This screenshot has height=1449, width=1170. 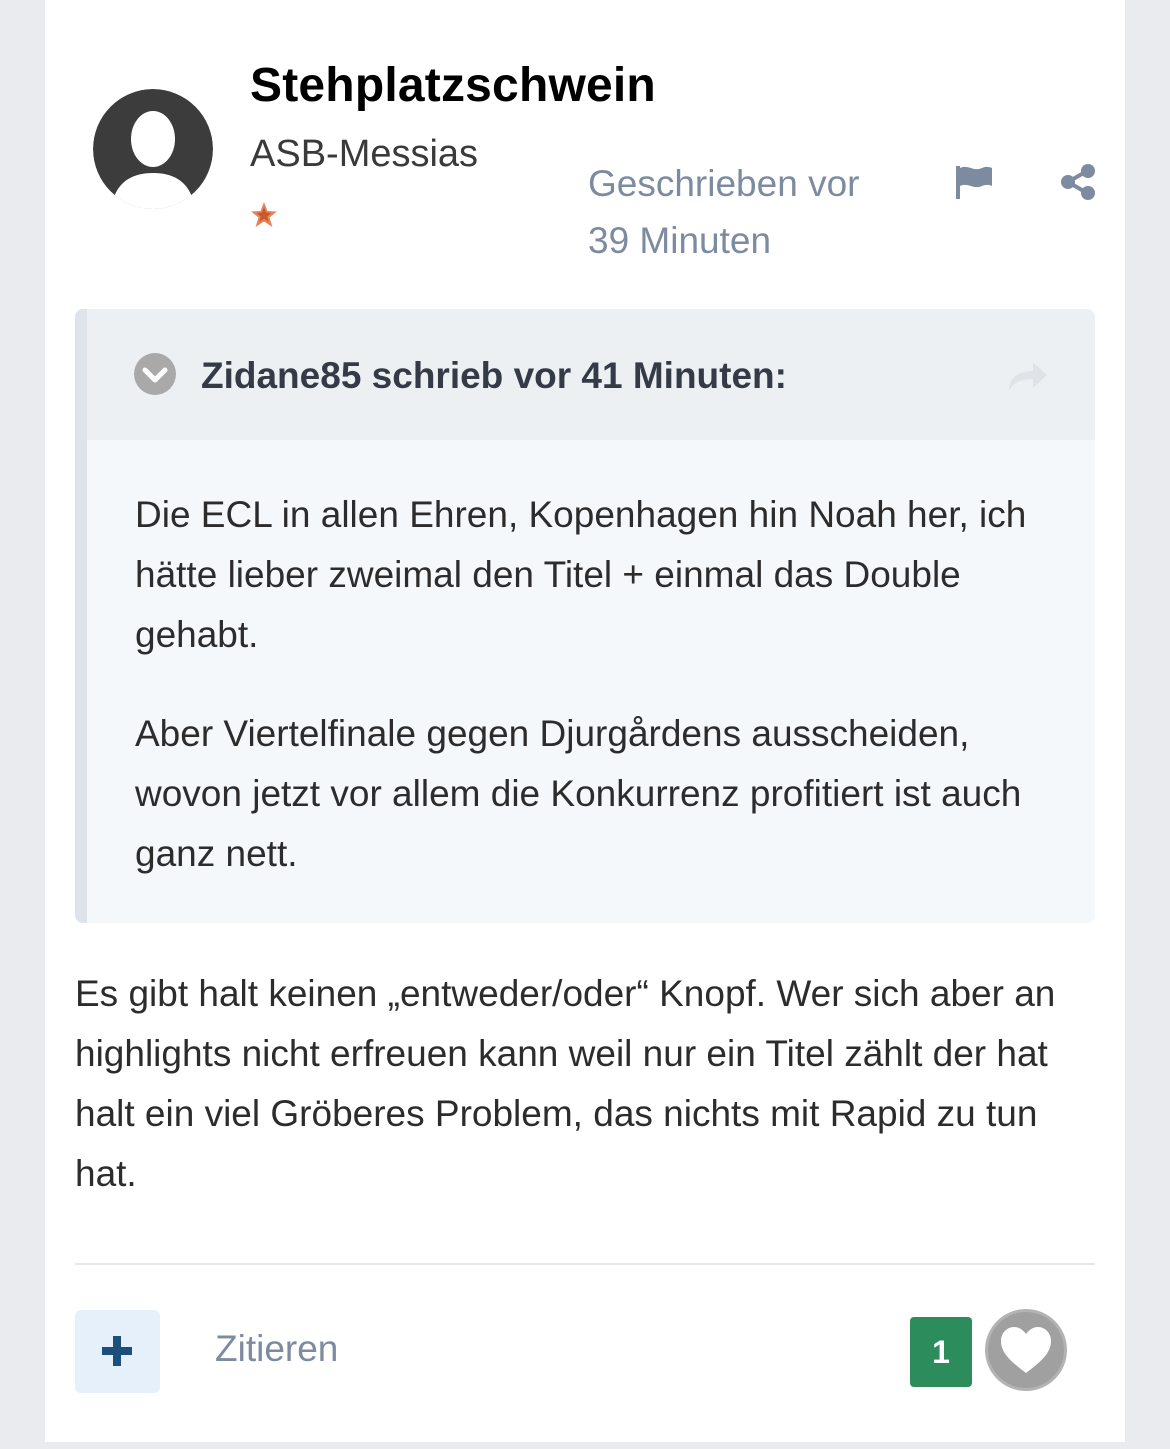 What do you see at coordinates (974, 182) in the screenshot?
I see `flag-icon` at bounding box center [974, 182].